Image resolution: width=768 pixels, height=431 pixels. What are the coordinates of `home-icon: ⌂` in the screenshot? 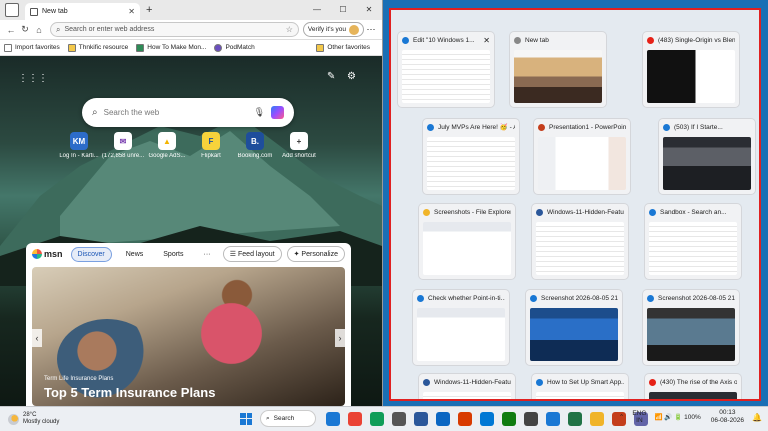 It's located at (39, 30).